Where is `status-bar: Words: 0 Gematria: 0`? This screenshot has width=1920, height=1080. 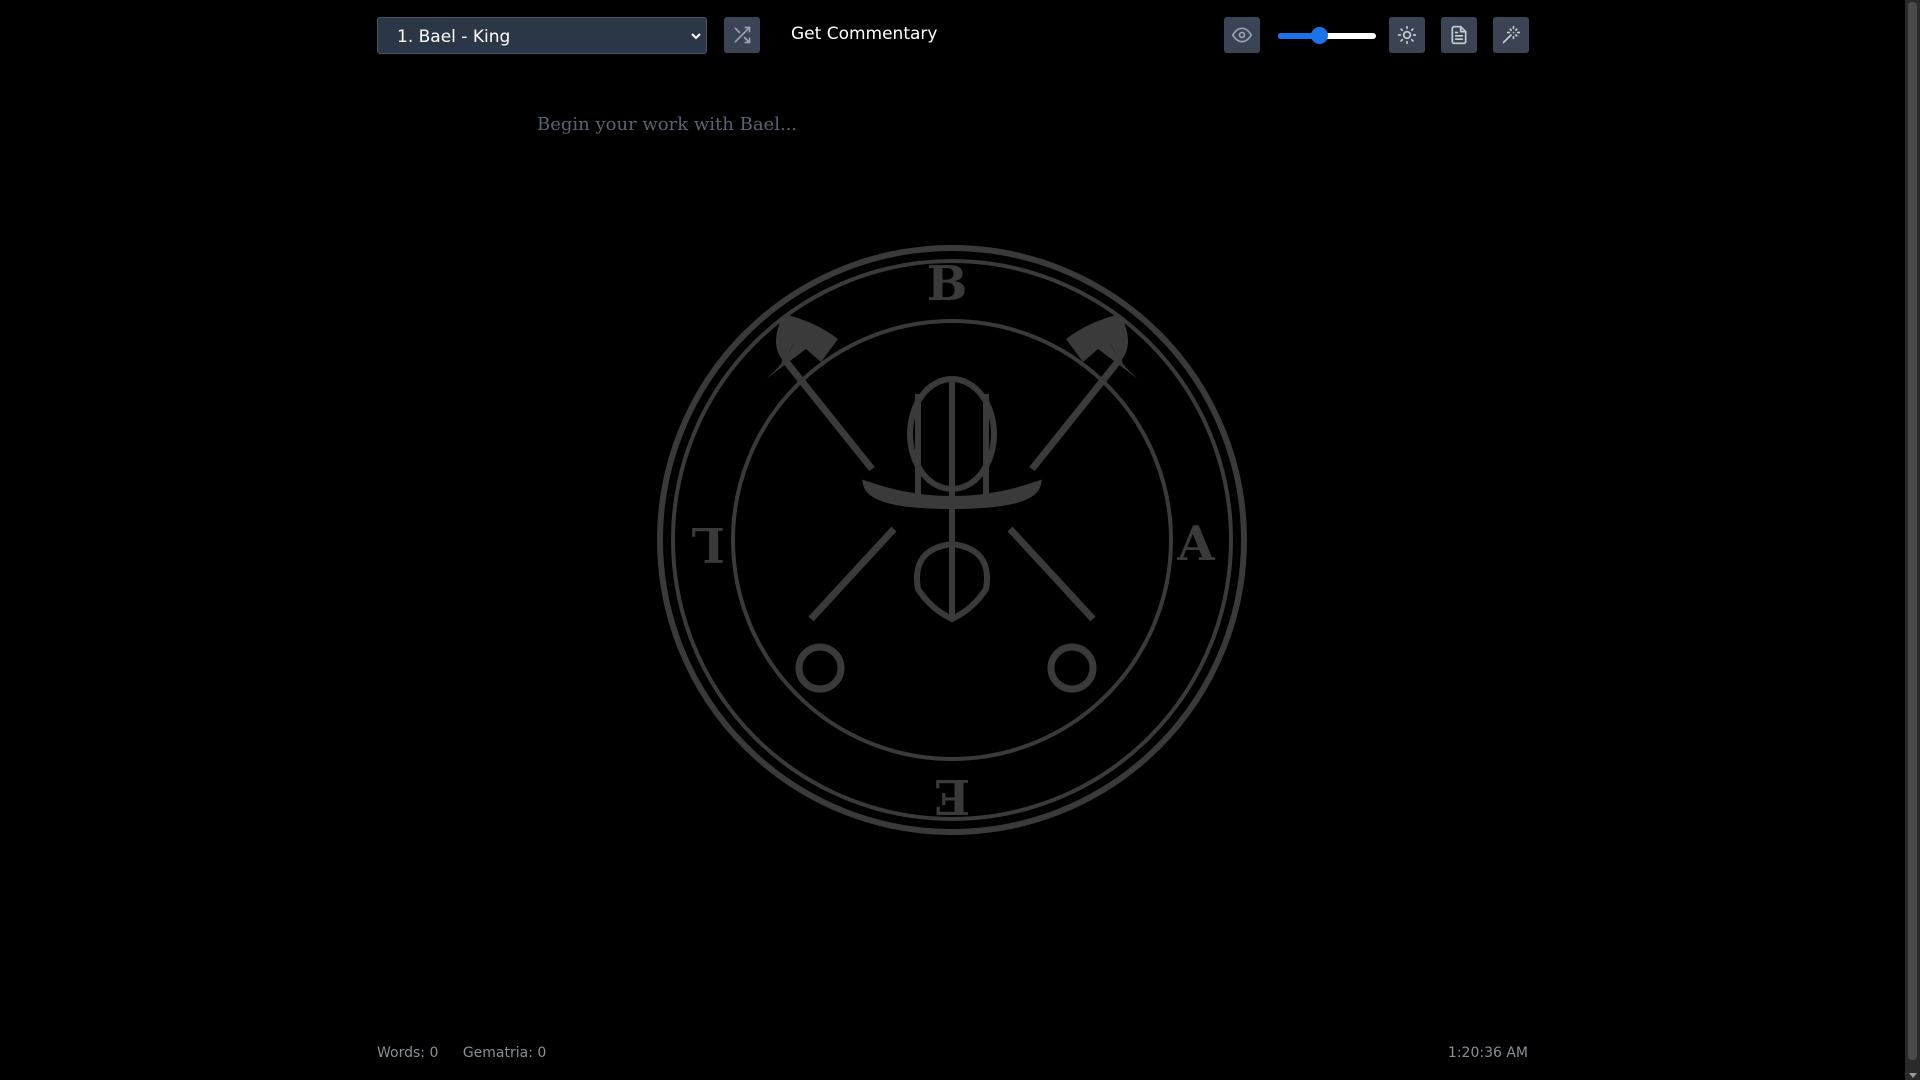 status-bar: Words: 0 Gematria: 0 is located at coordinates (471, 1053).